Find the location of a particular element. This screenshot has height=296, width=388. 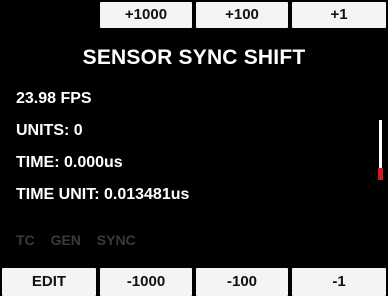

top-softkey-bar: +1000 +100 +1 is located at coordinates (194, 14).